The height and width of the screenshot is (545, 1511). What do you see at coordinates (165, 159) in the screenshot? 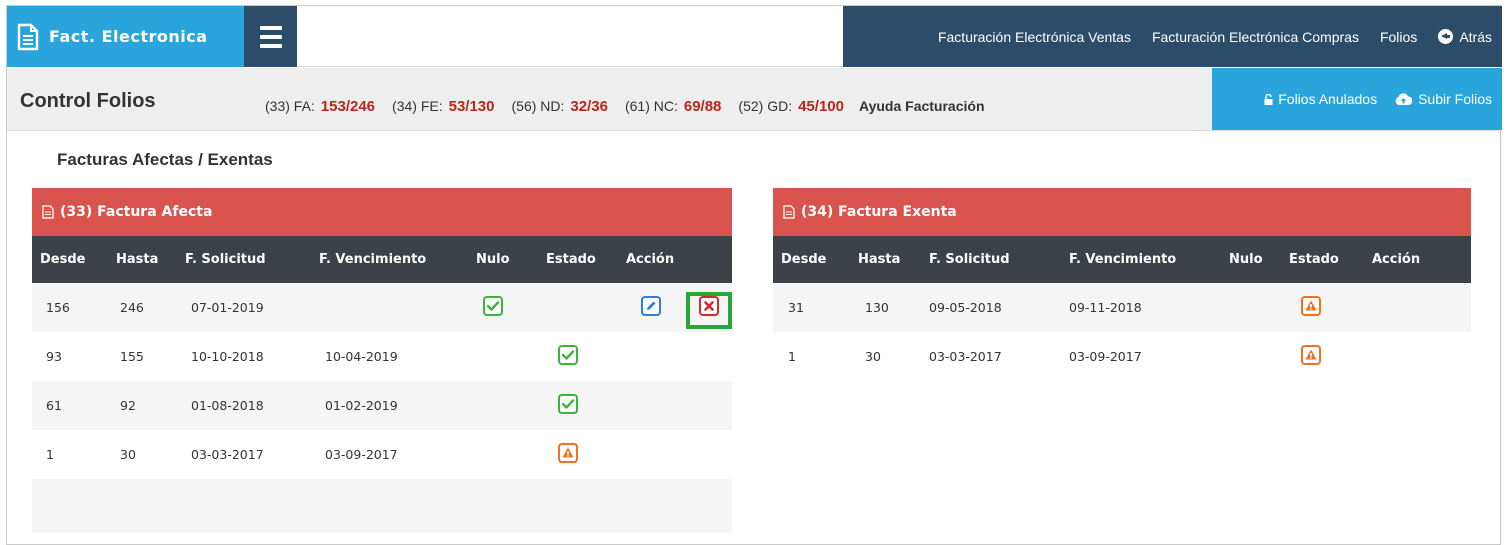
I see `section-title: Facturas Afectas / Exentas` at bounding box center [165, 159].